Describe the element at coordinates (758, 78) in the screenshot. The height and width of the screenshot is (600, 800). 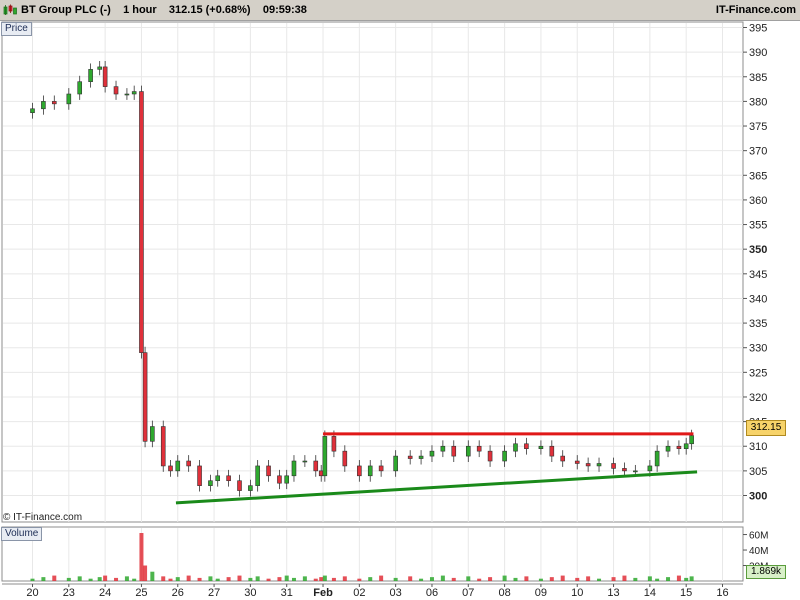
I see `y-tick-label: 385` at that location.